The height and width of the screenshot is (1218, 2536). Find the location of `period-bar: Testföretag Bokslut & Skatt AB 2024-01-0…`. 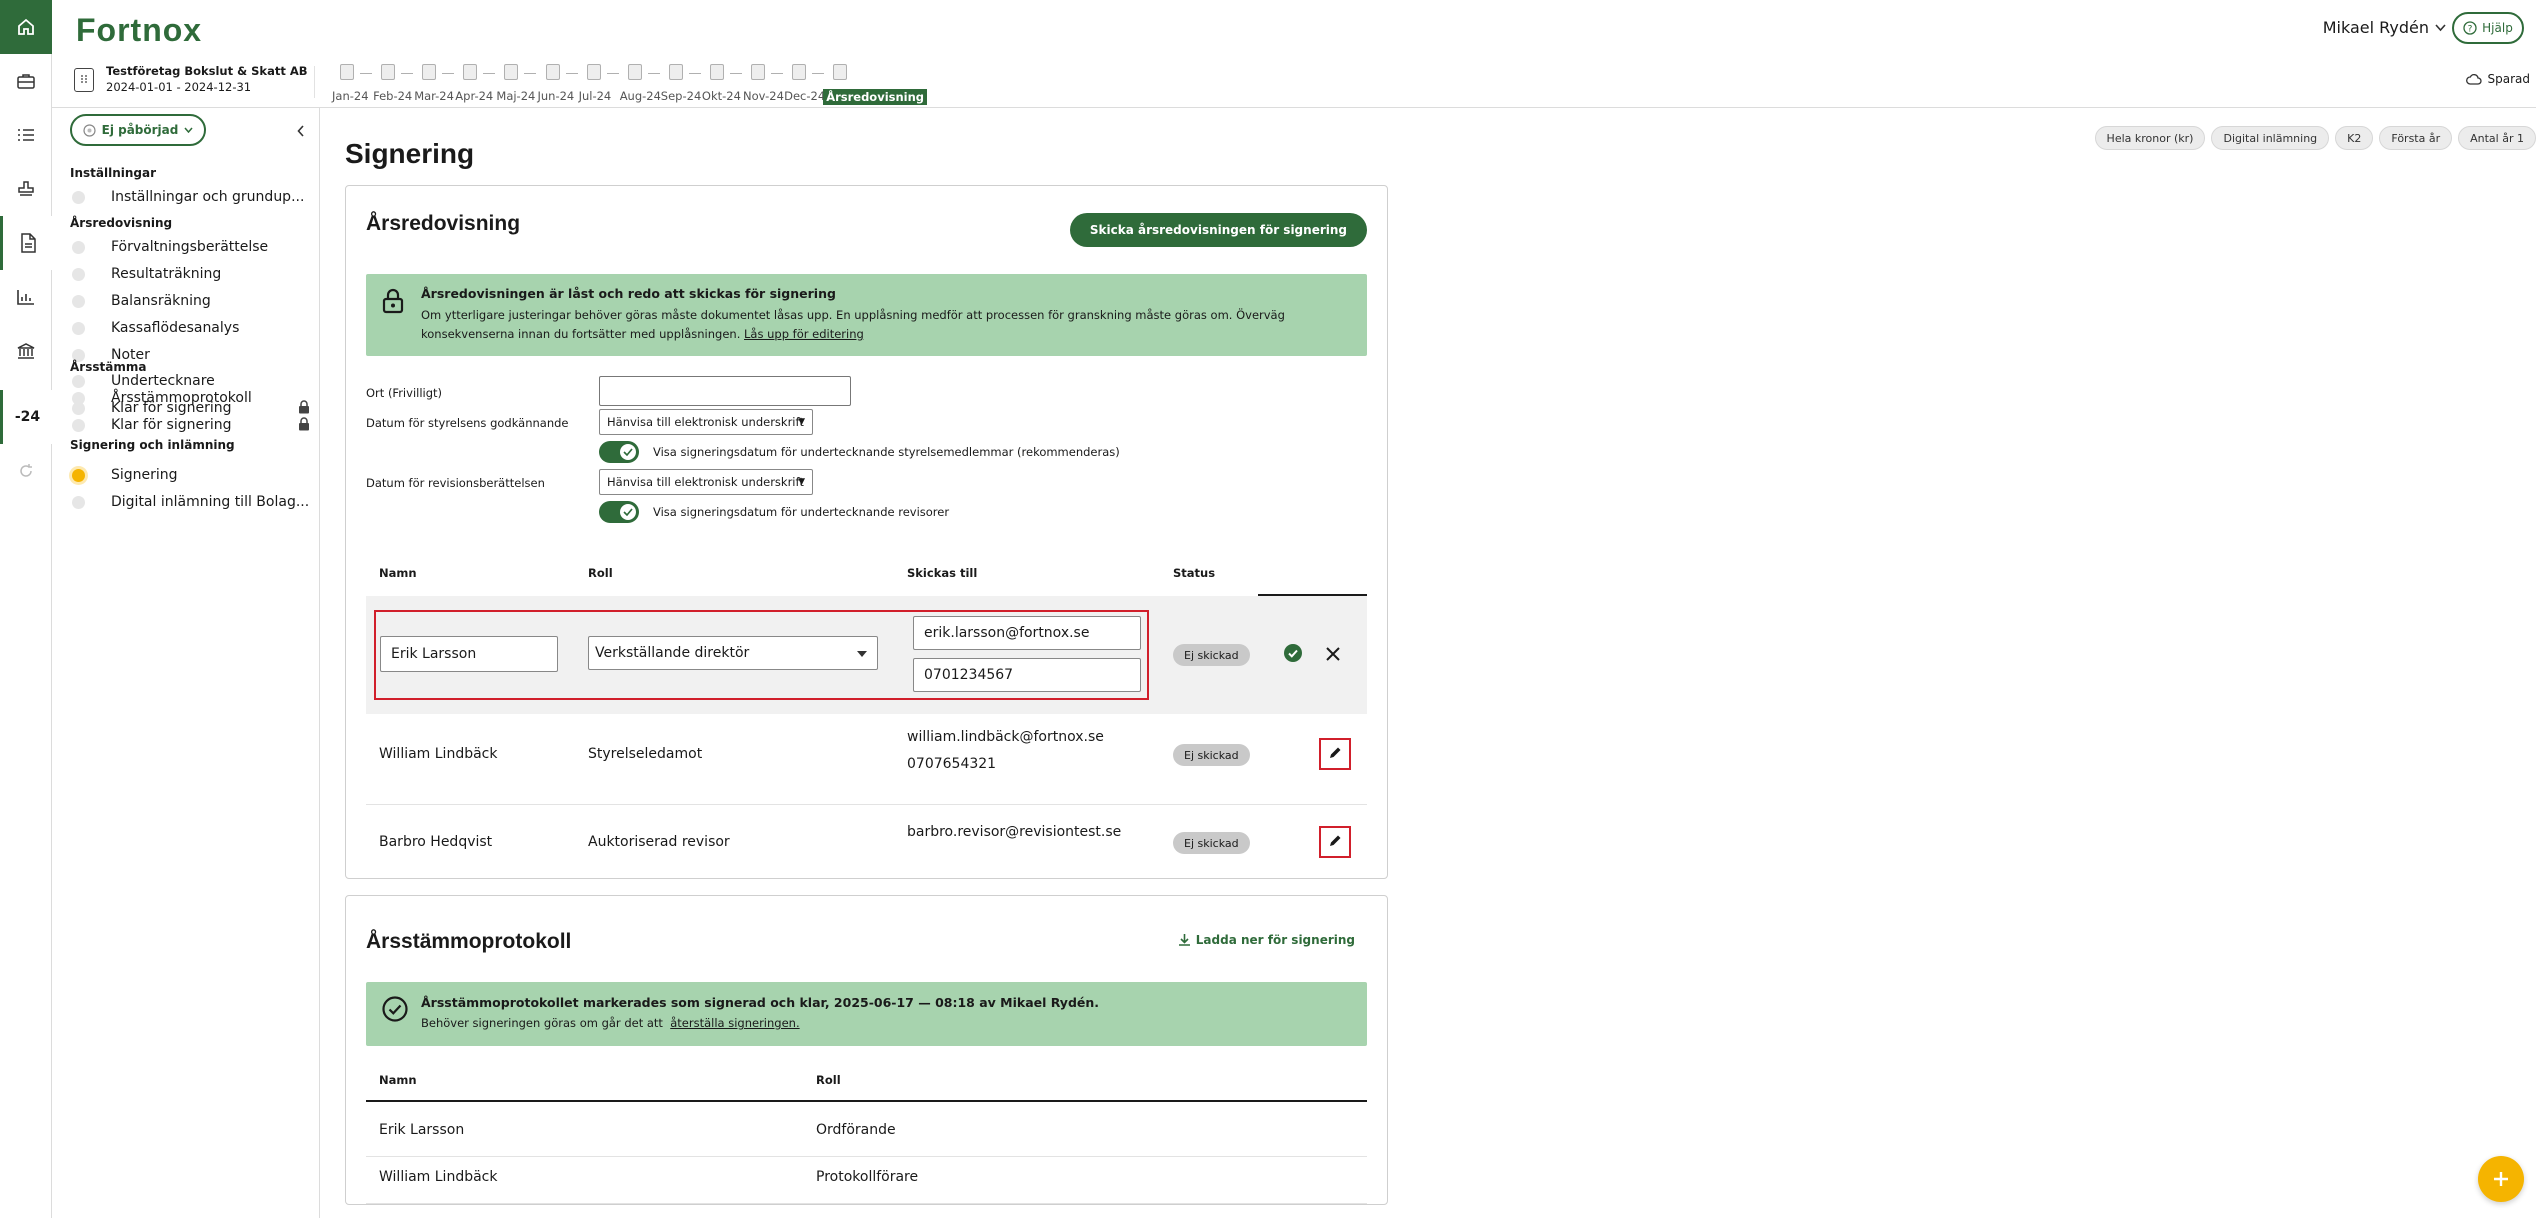

period-bar: Testföretag Bokslut & Skatt AB 2024-01-0… is located at coordinates (1294, 82).